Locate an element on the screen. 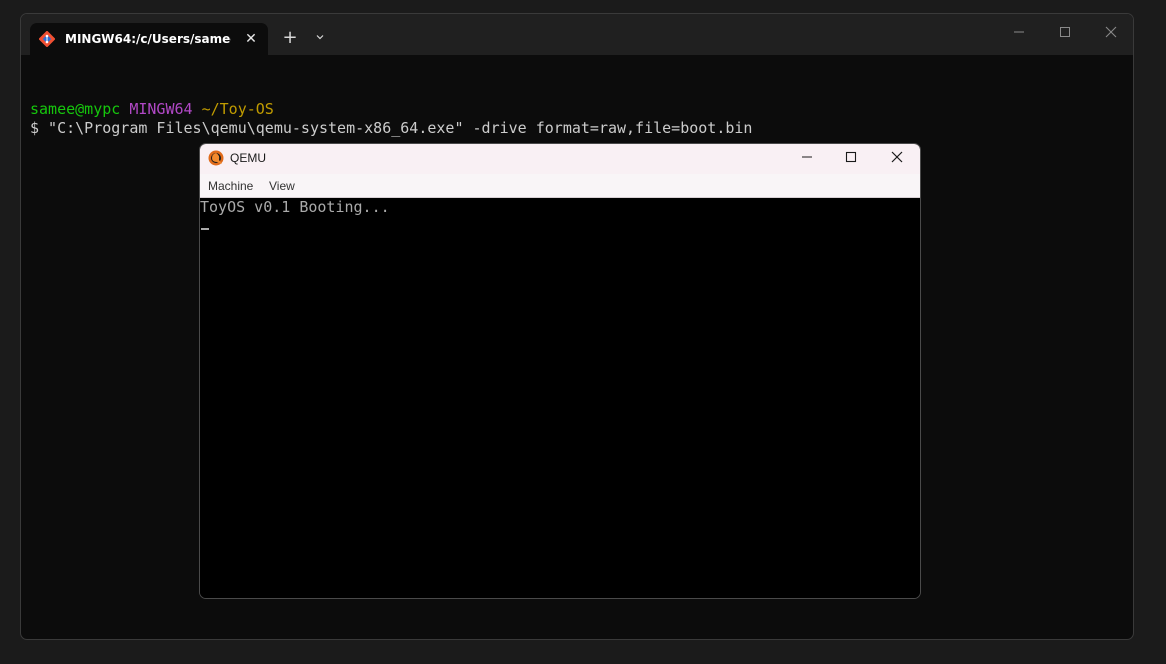 This screenshot has height=664, width=1166. minimize-button is located at coordinates (1019, 34).